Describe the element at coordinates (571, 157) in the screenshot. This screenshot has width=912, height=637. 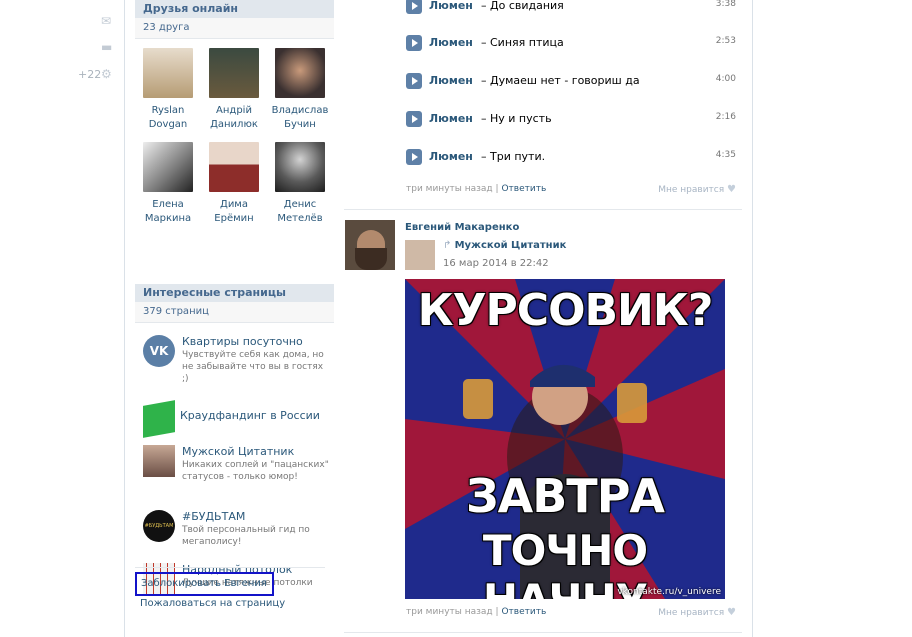
I see `audio-track: Люмен – Три пути. 4:35` at that location.